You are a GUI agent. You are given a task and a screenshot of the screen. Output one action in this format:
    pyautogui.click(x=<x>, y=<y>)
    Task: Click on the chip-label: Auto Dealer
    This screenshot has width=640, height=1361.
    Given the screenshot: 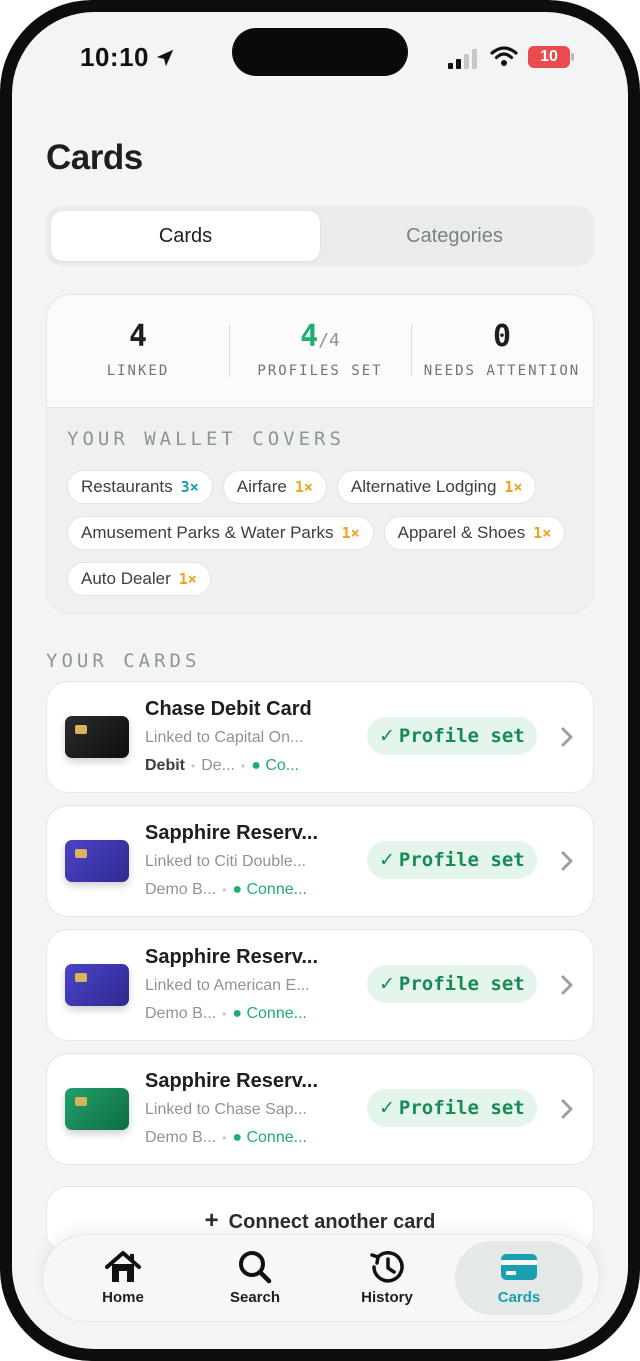 What is the action you would take?
    pyautogui.click(x=126, y=578)
    